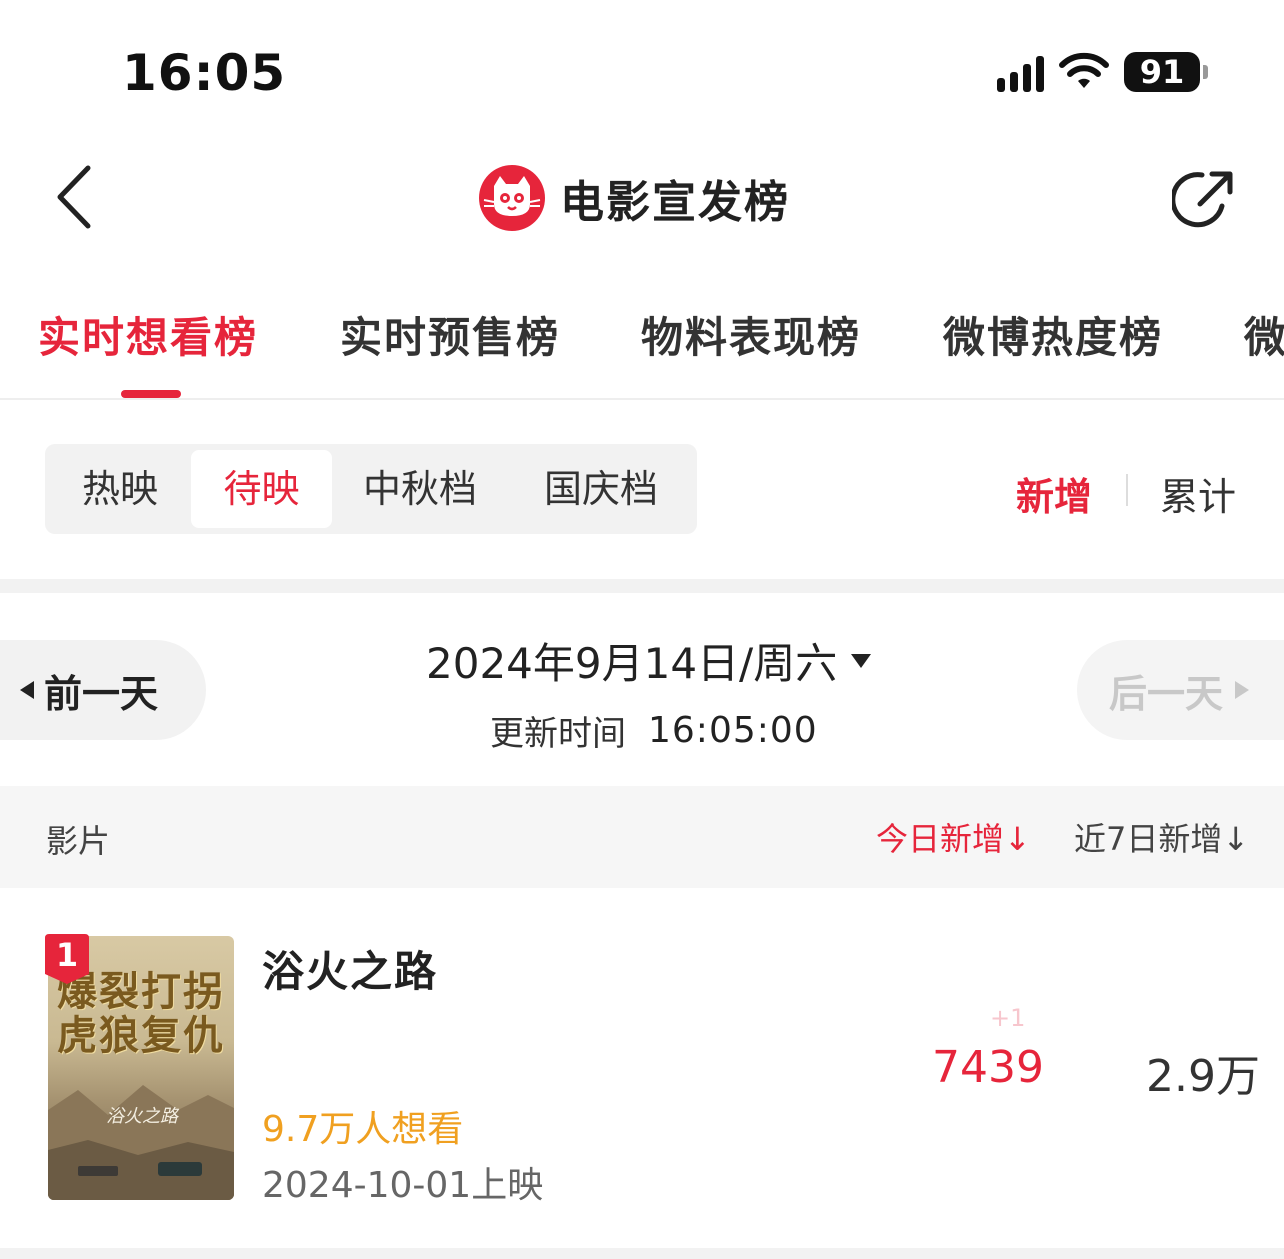 The height and width of the screenshot is (1259, 1284). What do you see at coordinates (403, 1185) in the screenshot?
I see `release-date: 2024-10-01上映` at bounding box center [403, 1185].